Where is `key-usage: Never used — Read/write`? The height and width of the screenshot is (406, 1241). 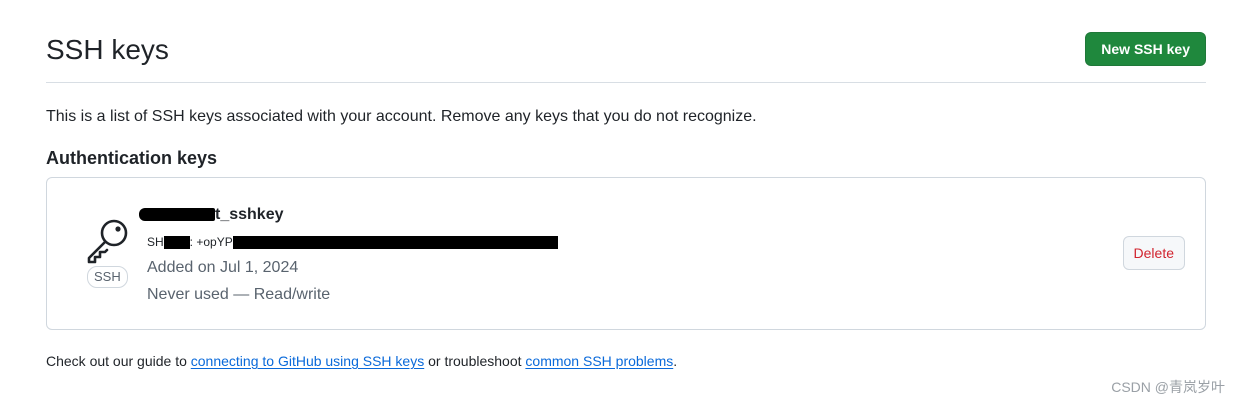
key-usage: Never used — Read/write is located at coordinates (239, 294).